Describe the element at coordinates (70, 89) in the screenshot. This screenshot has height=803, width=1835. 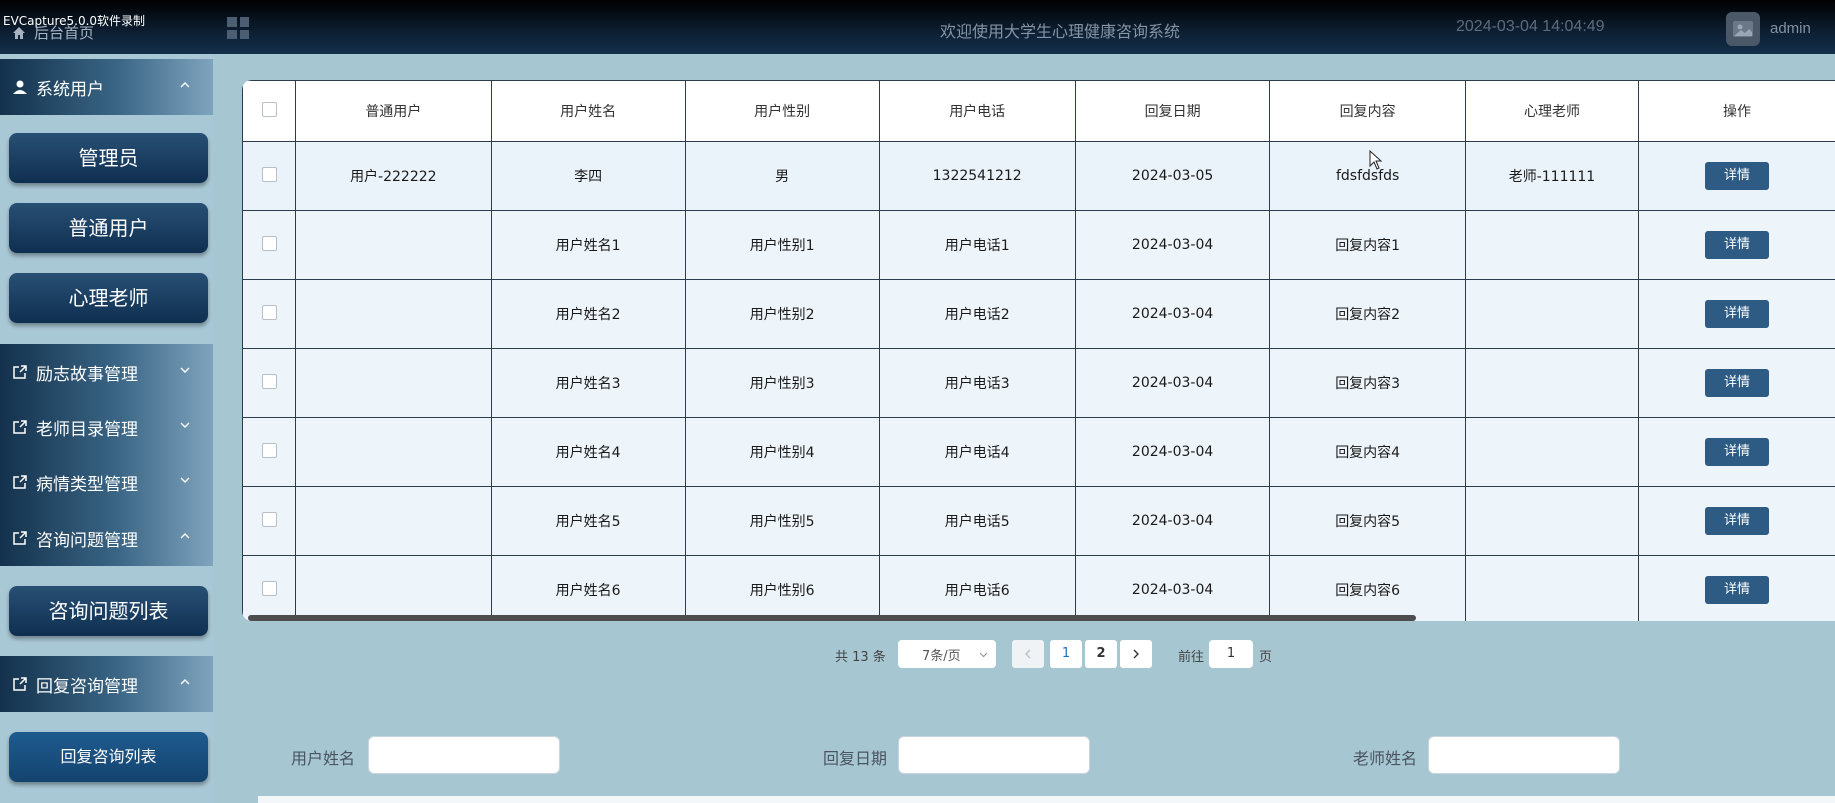
I see `sidebar-group-label: 系统用户` at that location.